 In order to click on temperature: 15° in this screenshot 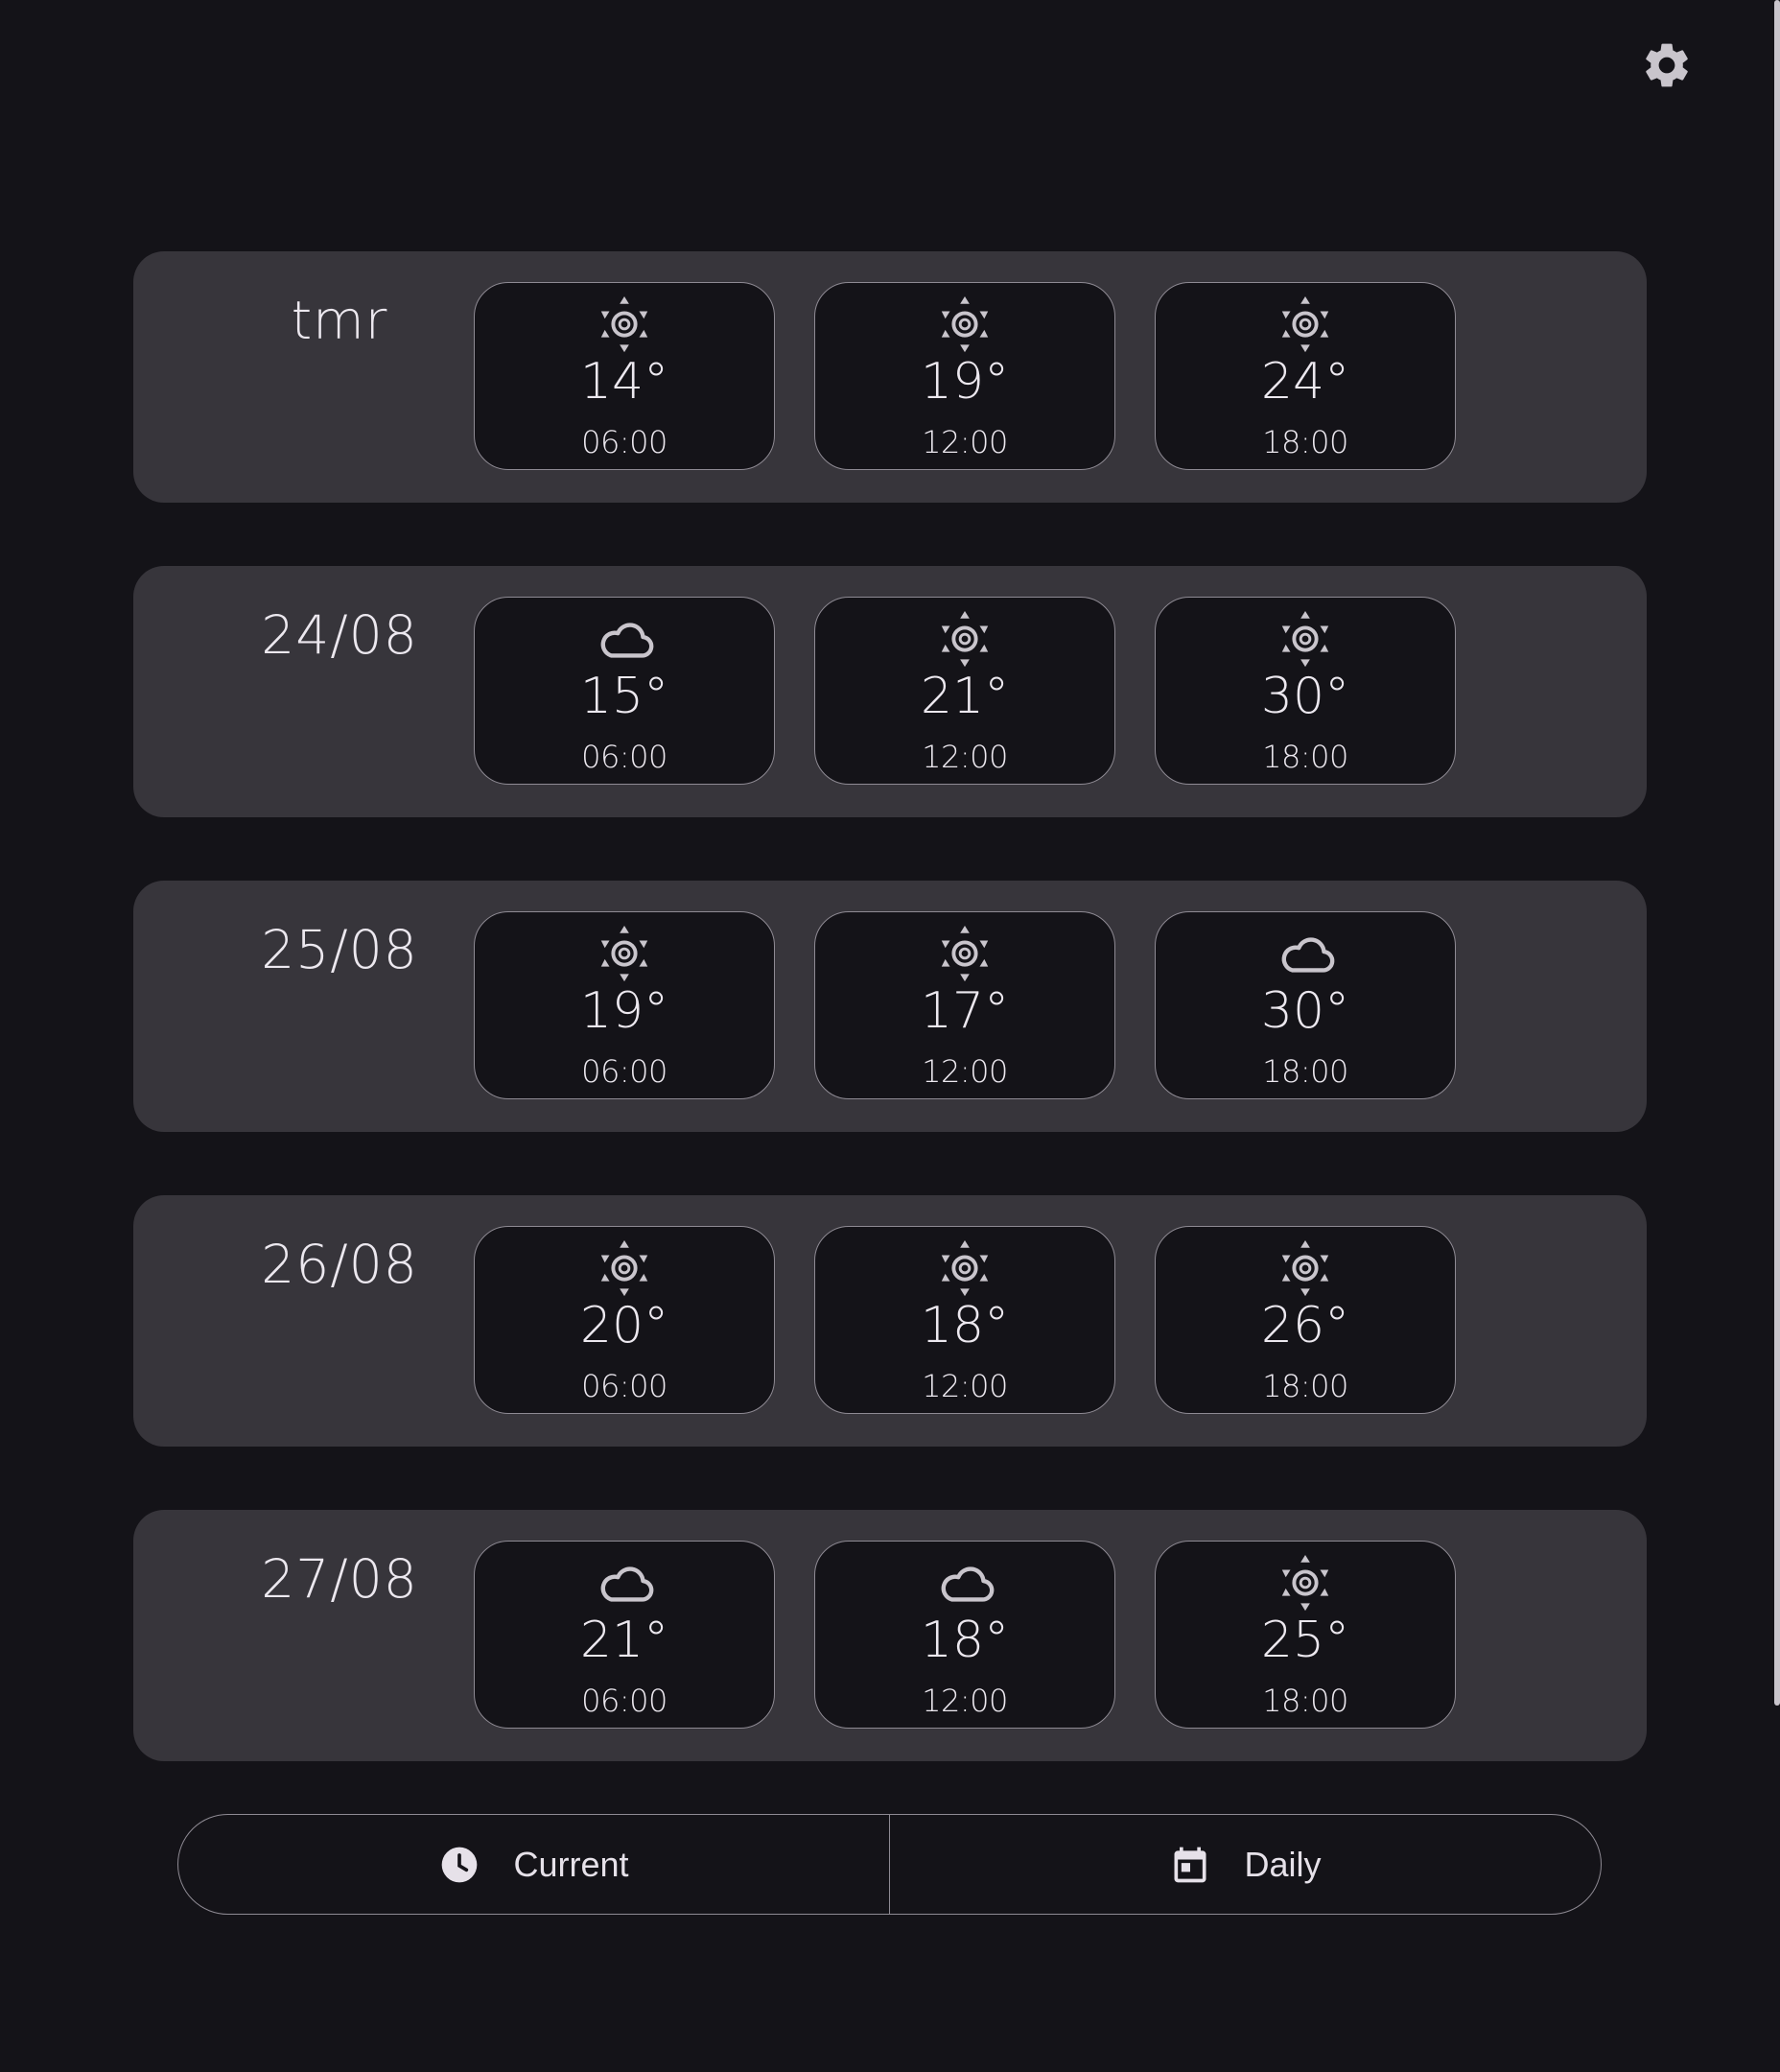, I will do `click(624, 696)`.